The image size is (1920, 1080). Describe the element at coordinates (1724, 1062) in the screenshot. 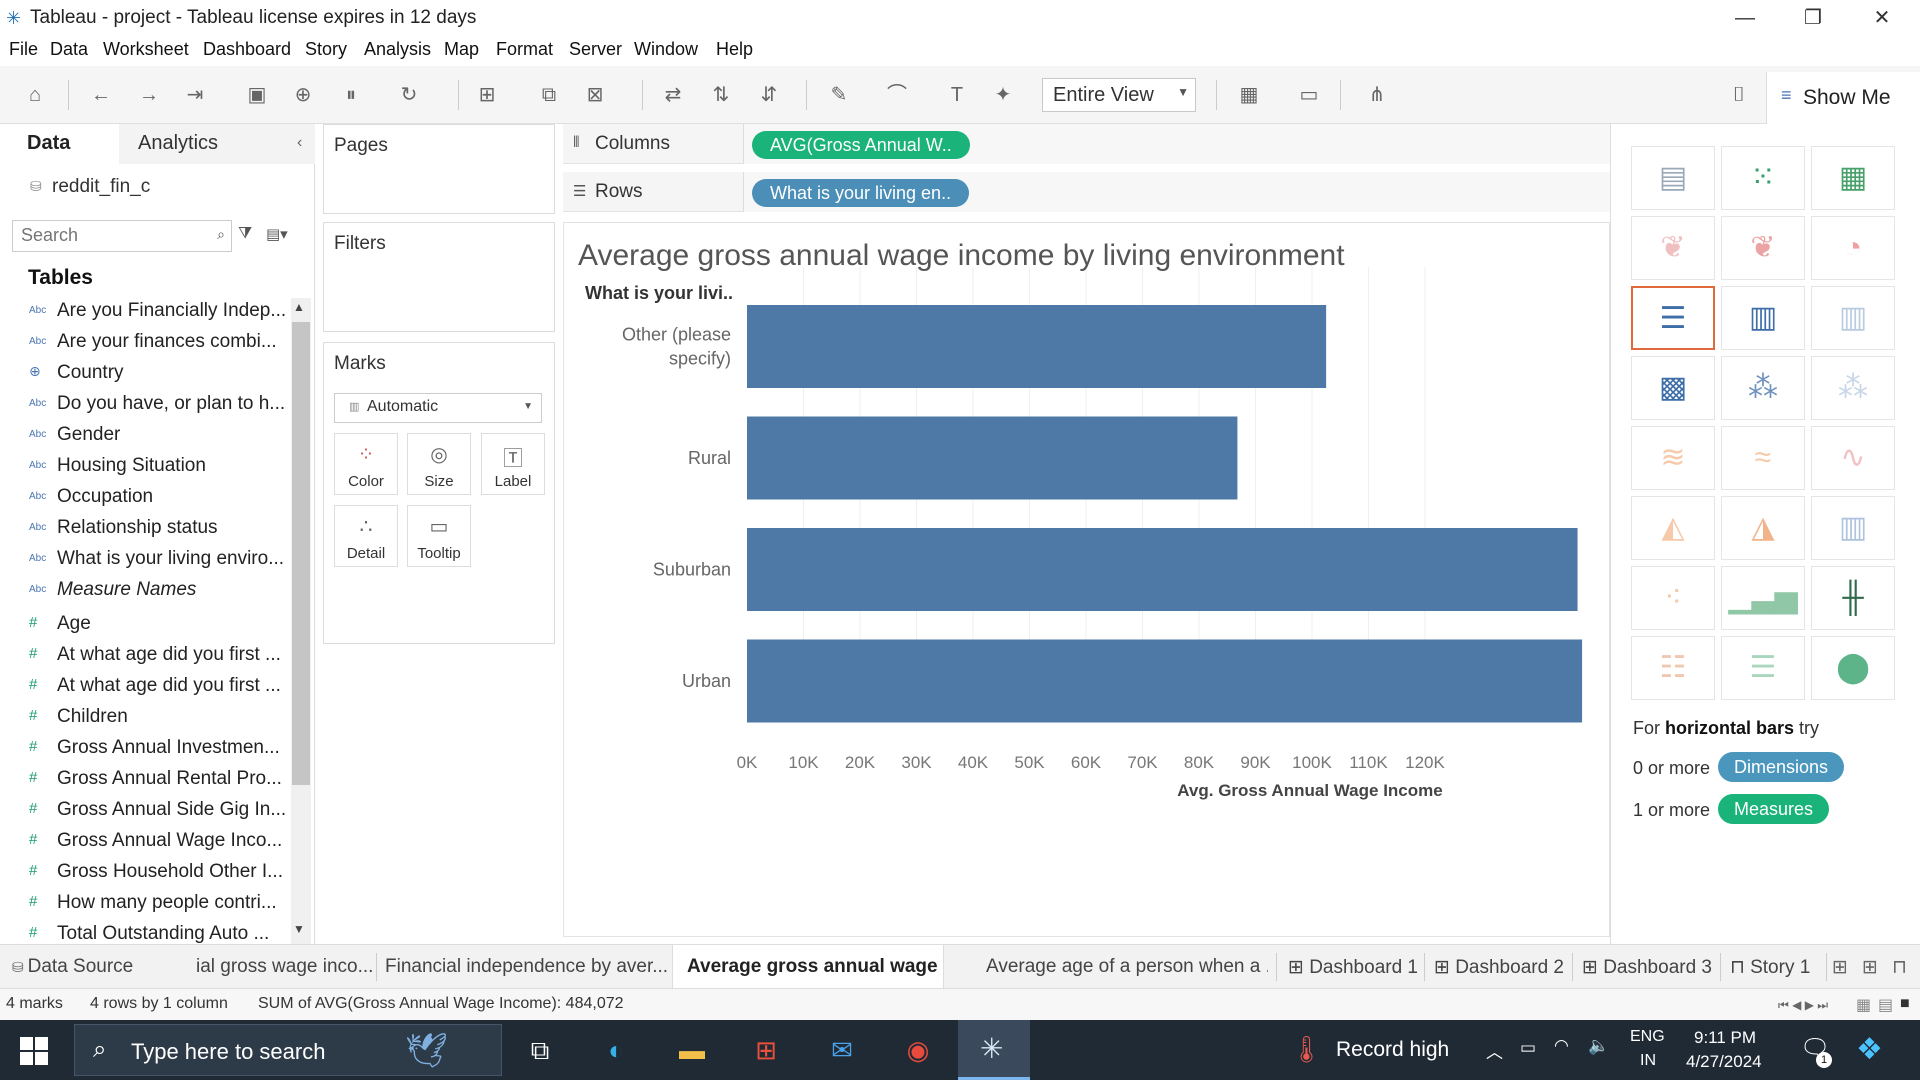

I see `clock-date: 4/27/2024` at that location.